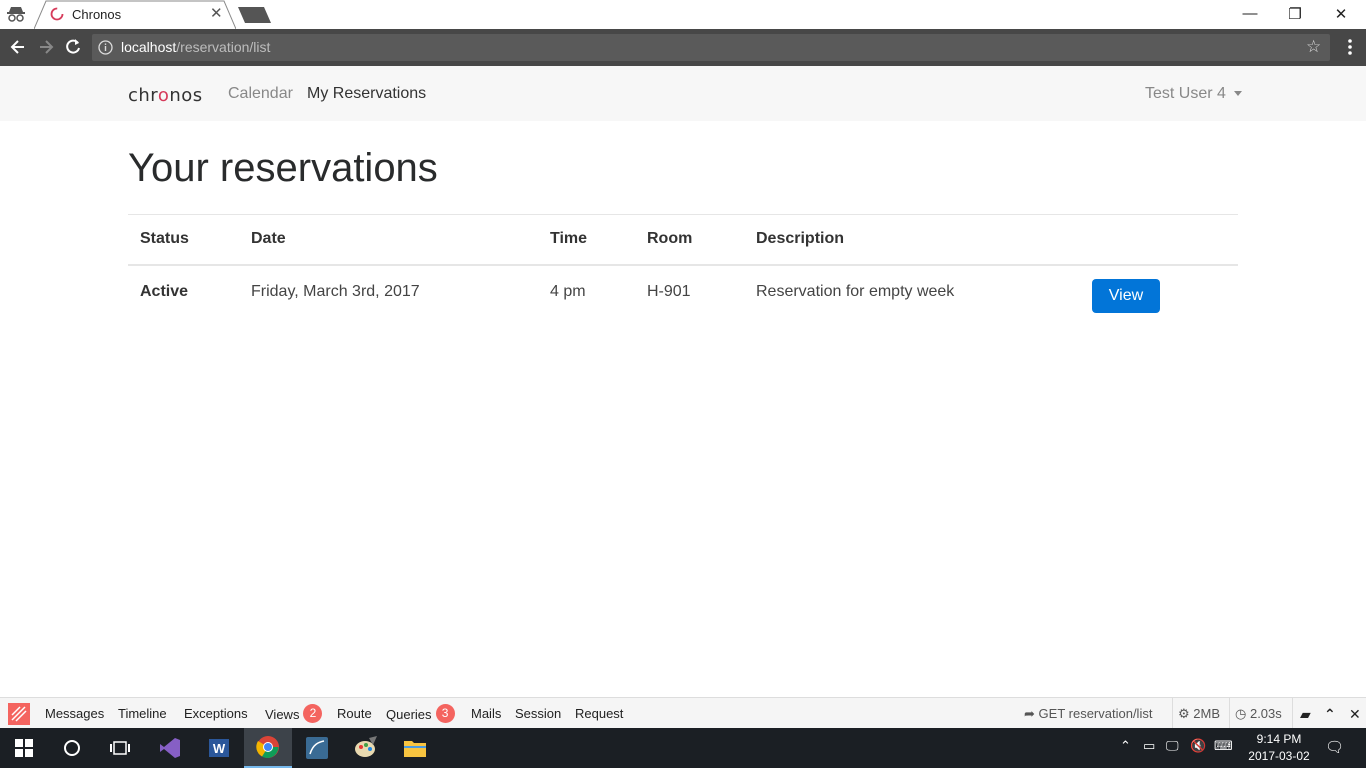 Image resolution: width=1366 pixels, height=768 pixels. I want to click on taskbar-paint, so click(366, 748).